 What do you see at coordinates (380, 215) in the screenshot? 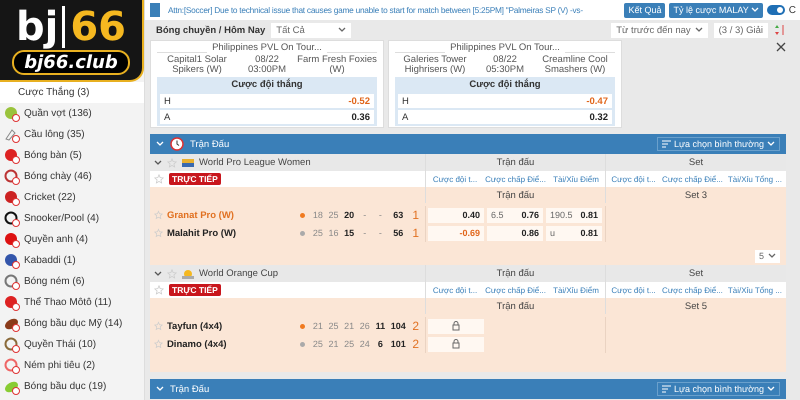
I see `set-score: -` at bounding box center [380, 215].